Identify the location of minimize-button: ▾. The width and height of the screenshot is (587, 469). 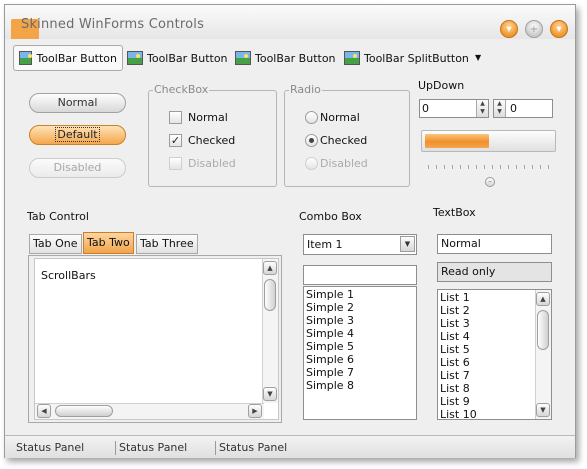
(509, 29).